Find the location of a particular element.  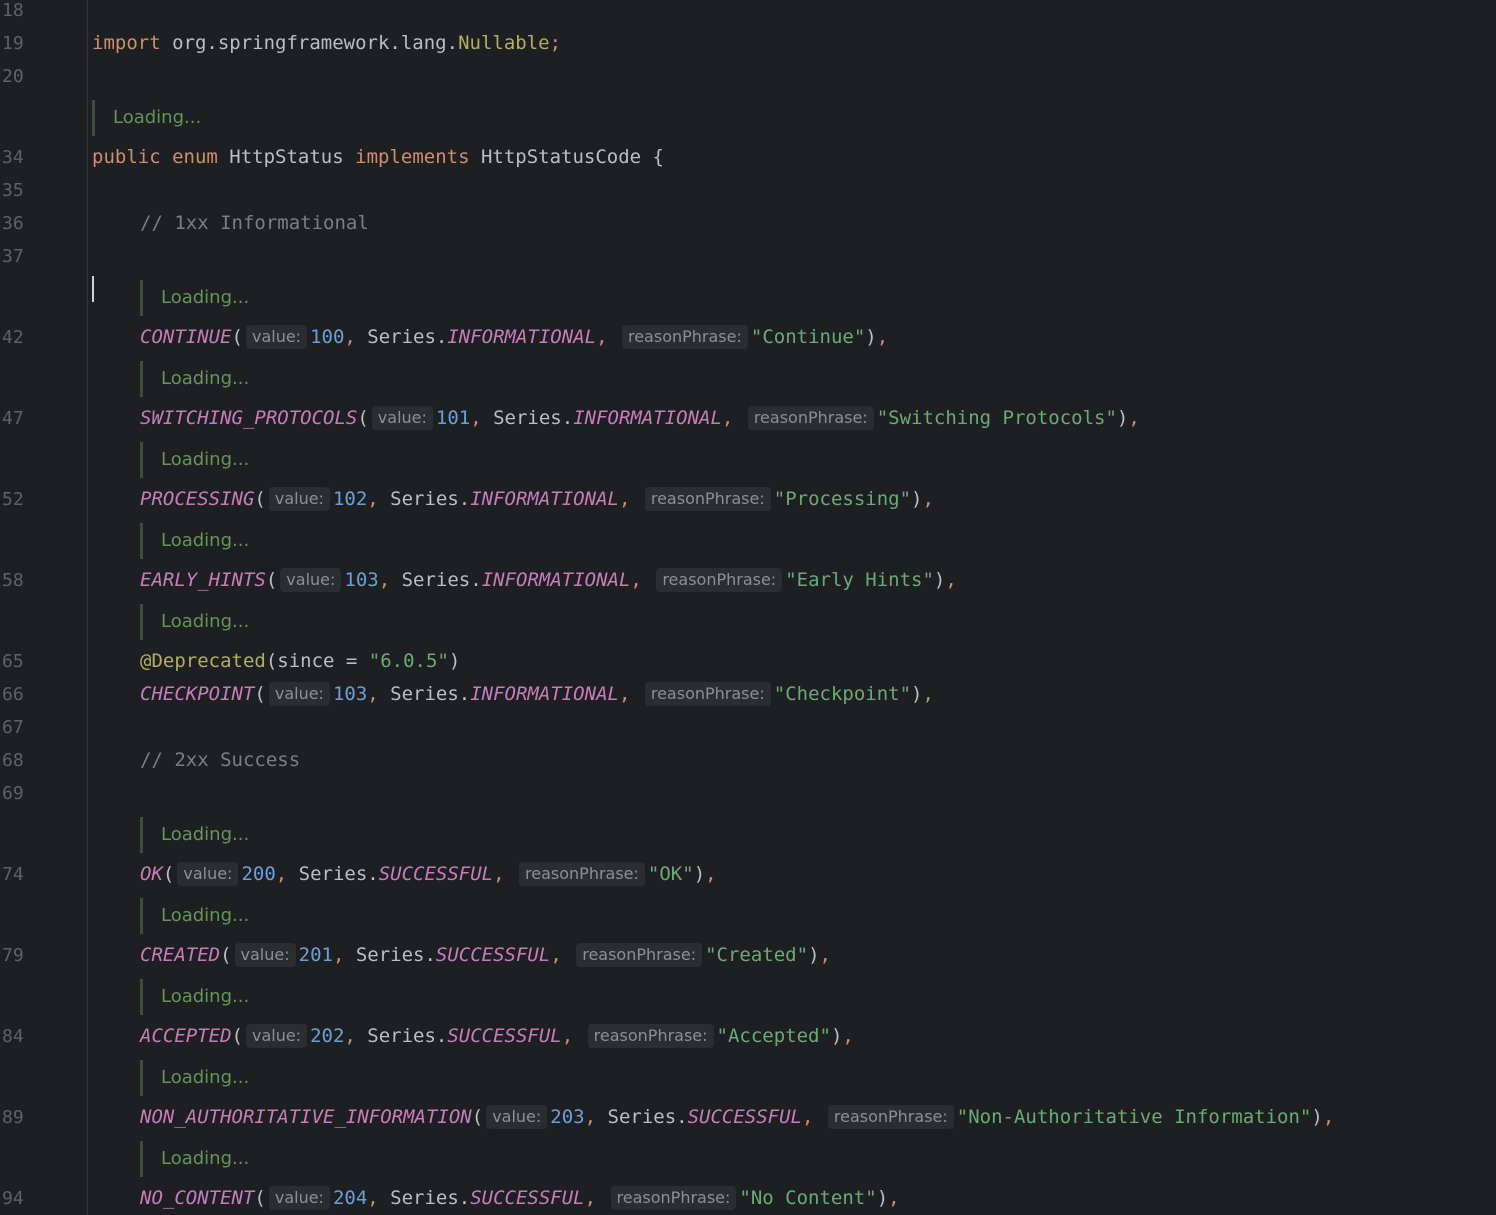

line-number: 35 is located at coordinates (13, 190).